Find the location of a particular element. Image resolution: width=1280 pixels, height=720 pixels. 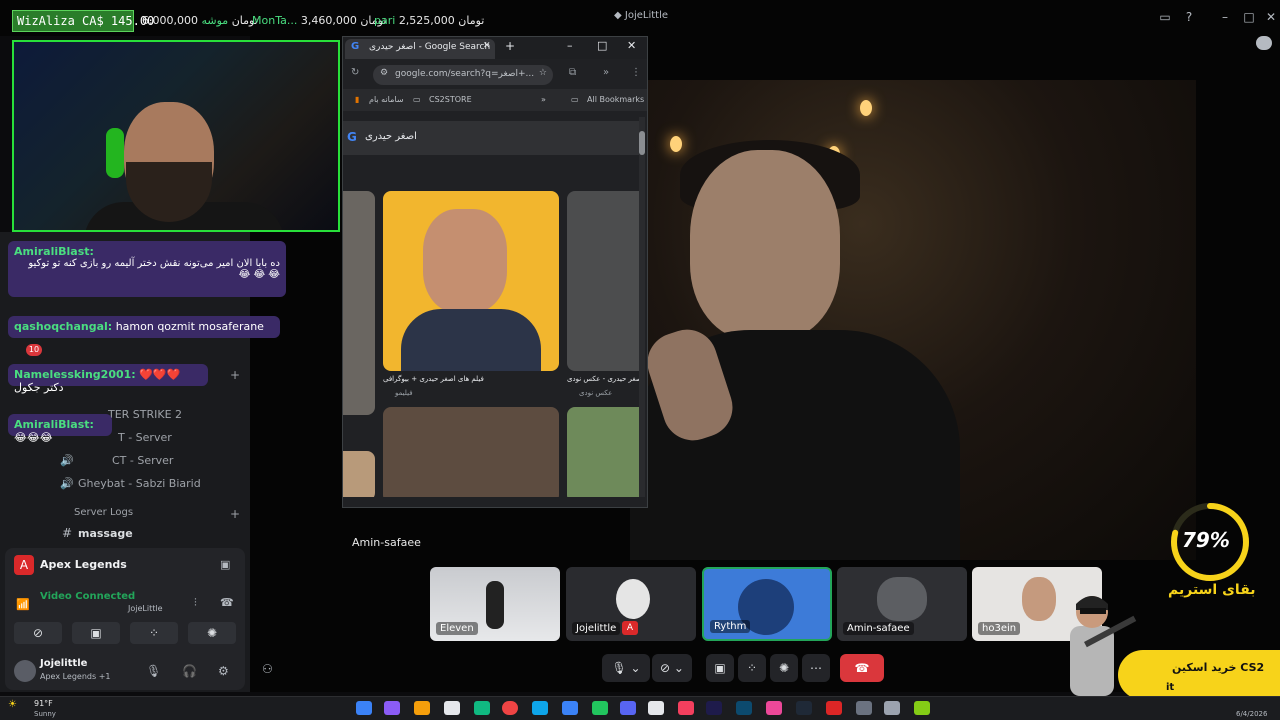

inbox-icon: ▭ is located at coordinates (1165, 17).